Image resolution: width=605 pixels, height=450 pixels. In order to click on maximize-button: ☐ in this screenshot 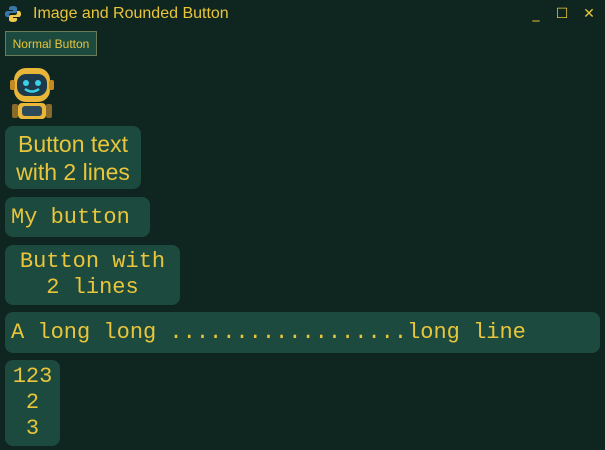, I will do `click(562, 14)`.